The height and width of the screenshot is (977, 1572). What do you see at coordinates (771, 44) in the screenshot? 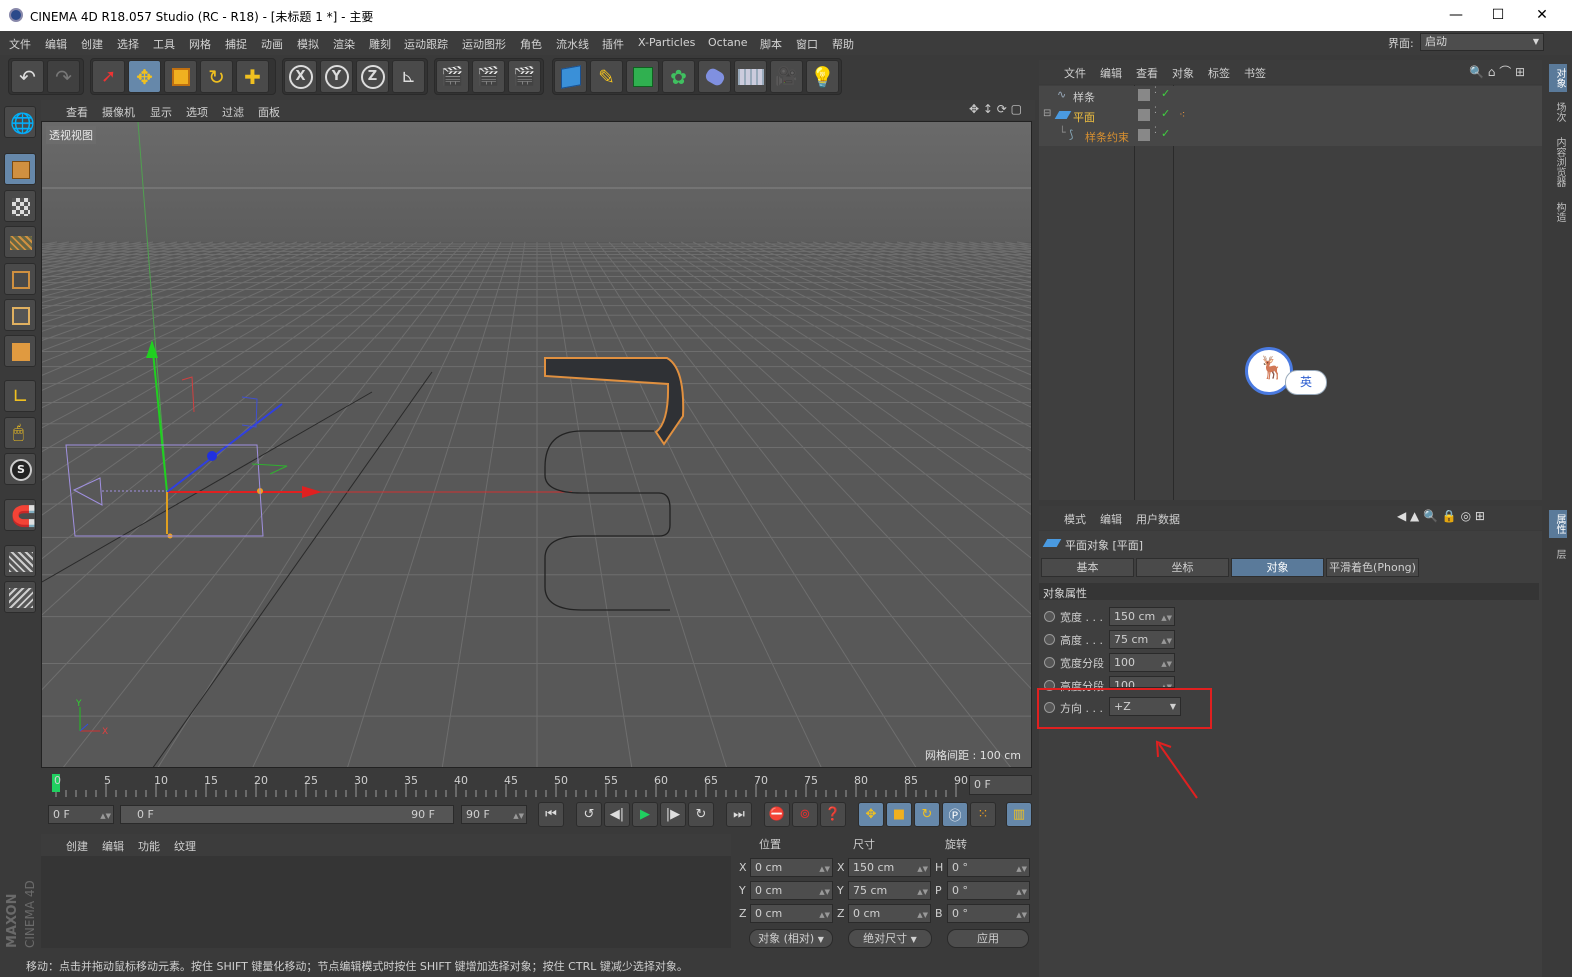
I see `menu-script: 脚本` at bounding box center [771, 44].